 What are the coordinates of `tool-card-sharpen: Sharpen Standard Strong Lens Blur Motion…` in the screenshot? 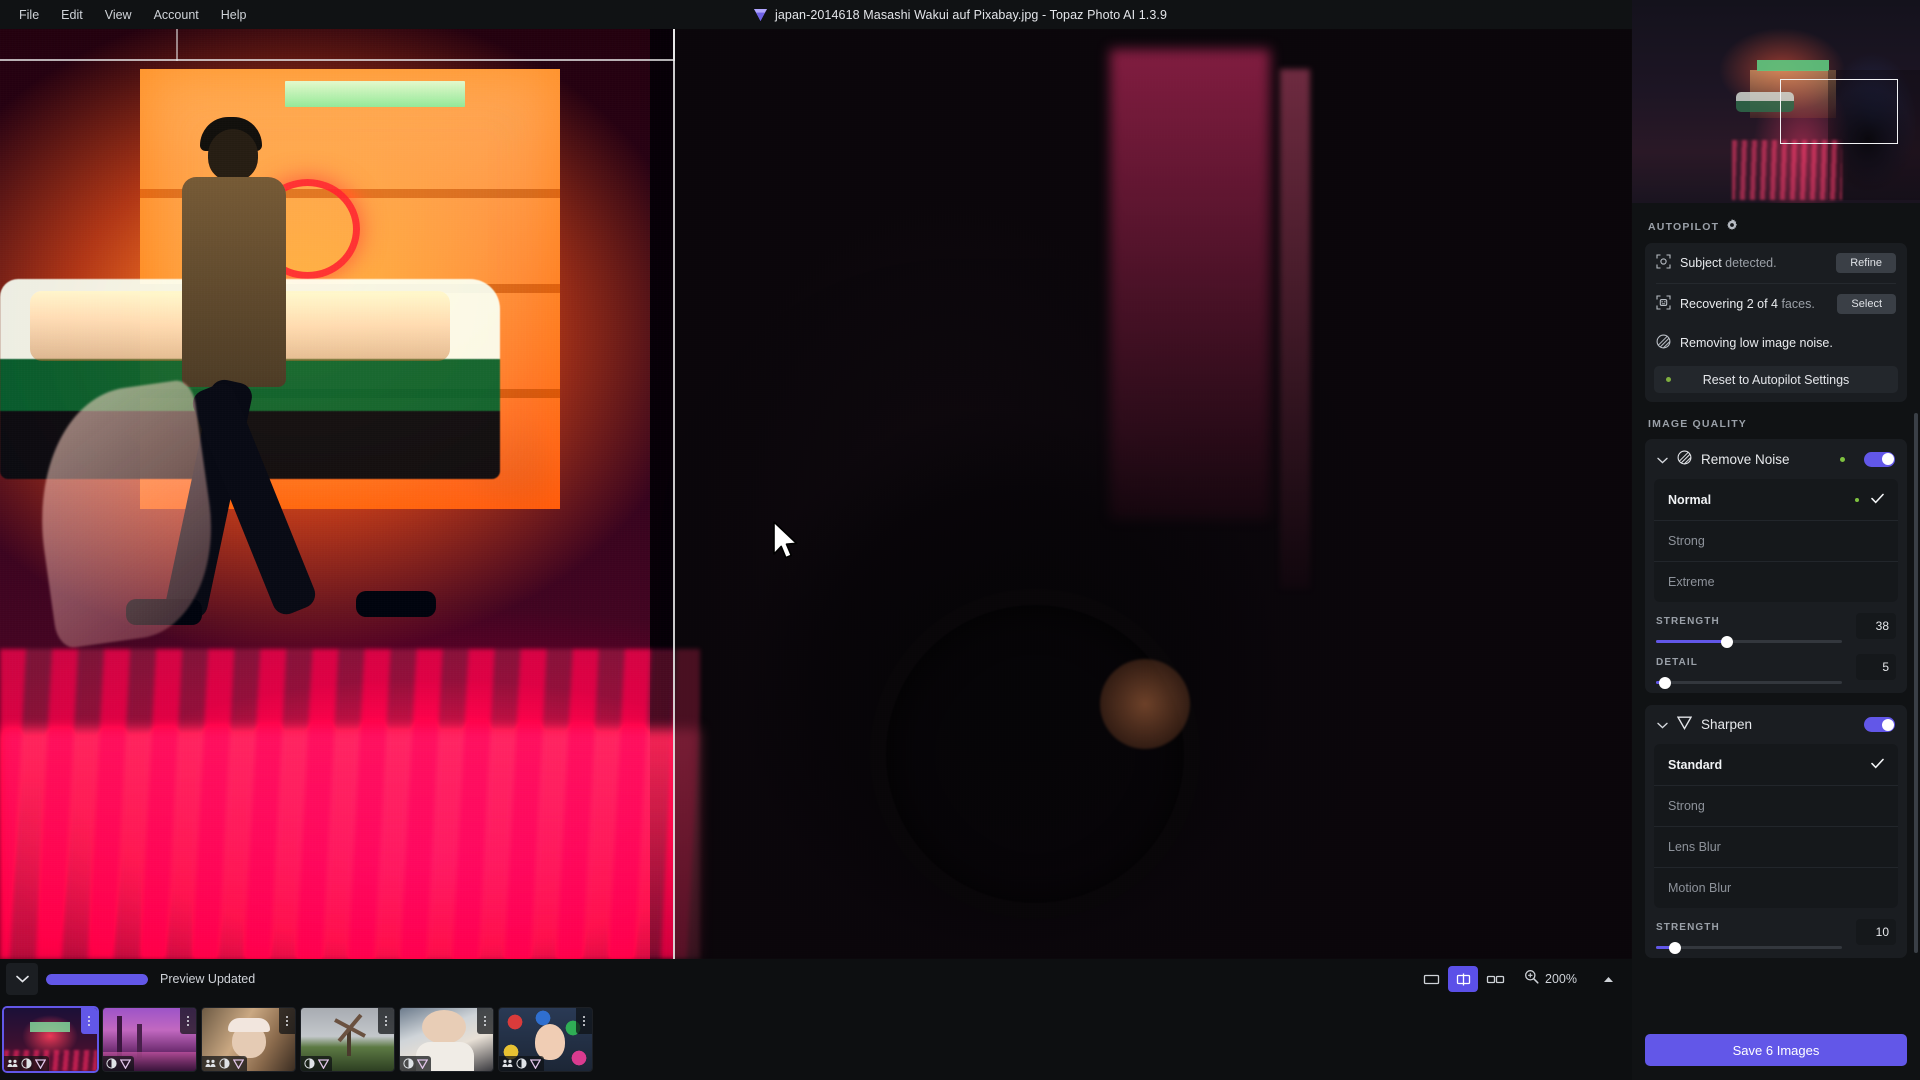 It's located at (1776, 831).